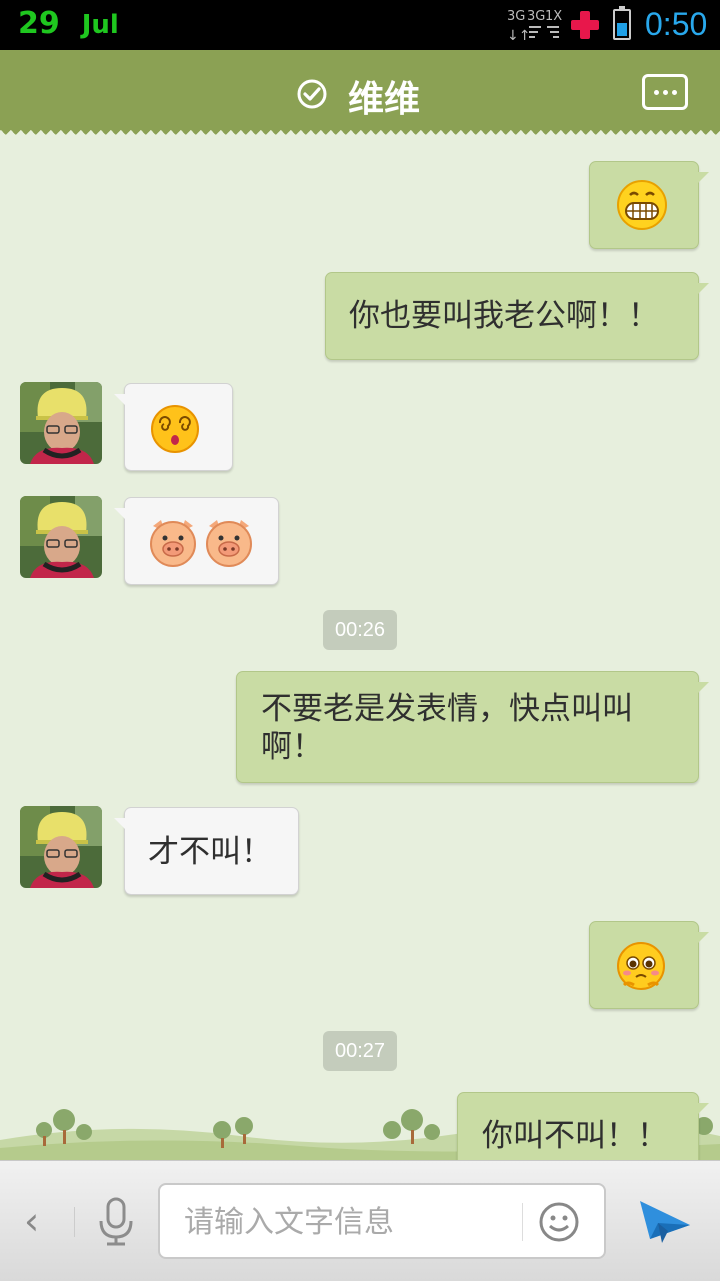 This screenshot has width=720, height=1281. I want to click on message-bubble-sent: 你叫不叫！！, so click(583, 1126).